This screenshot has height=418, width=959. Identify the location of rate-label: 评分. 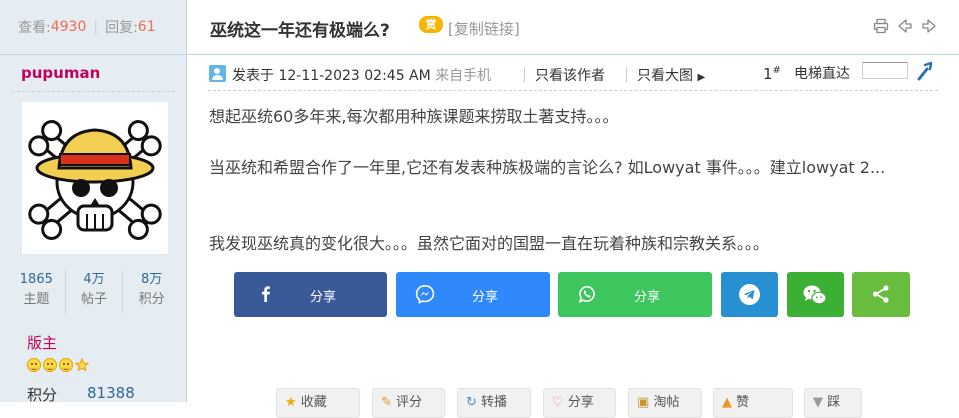
(409, 402).